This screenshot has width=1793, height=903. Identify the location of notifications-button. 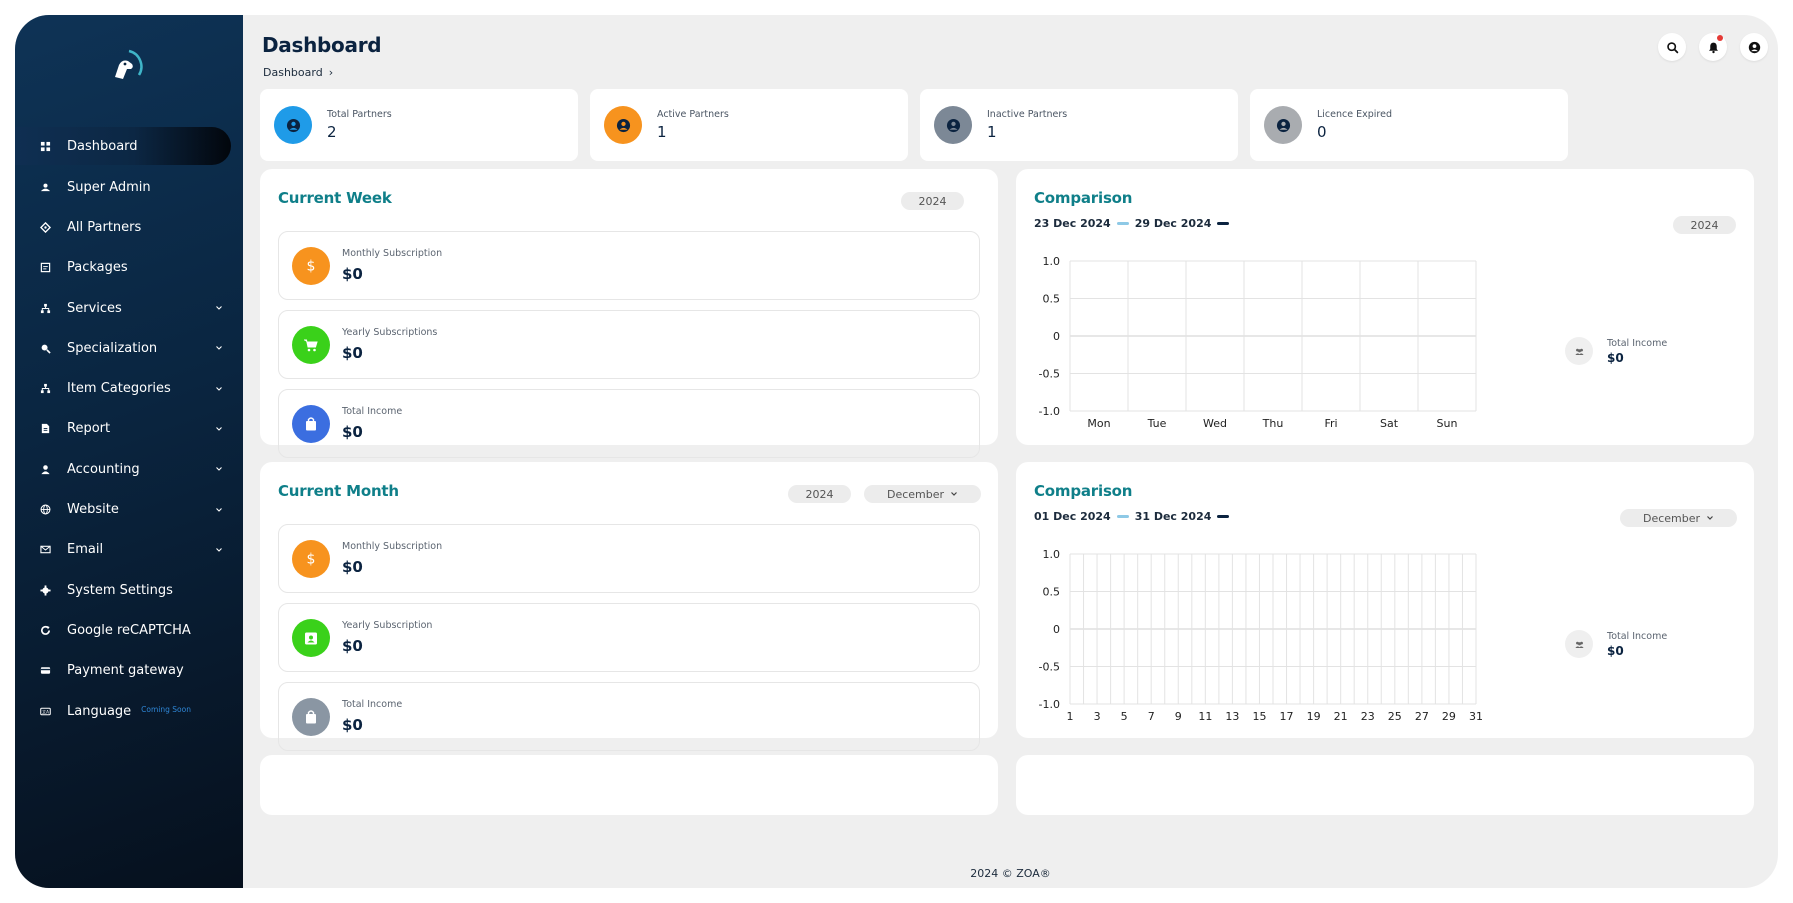
(1713, 47).